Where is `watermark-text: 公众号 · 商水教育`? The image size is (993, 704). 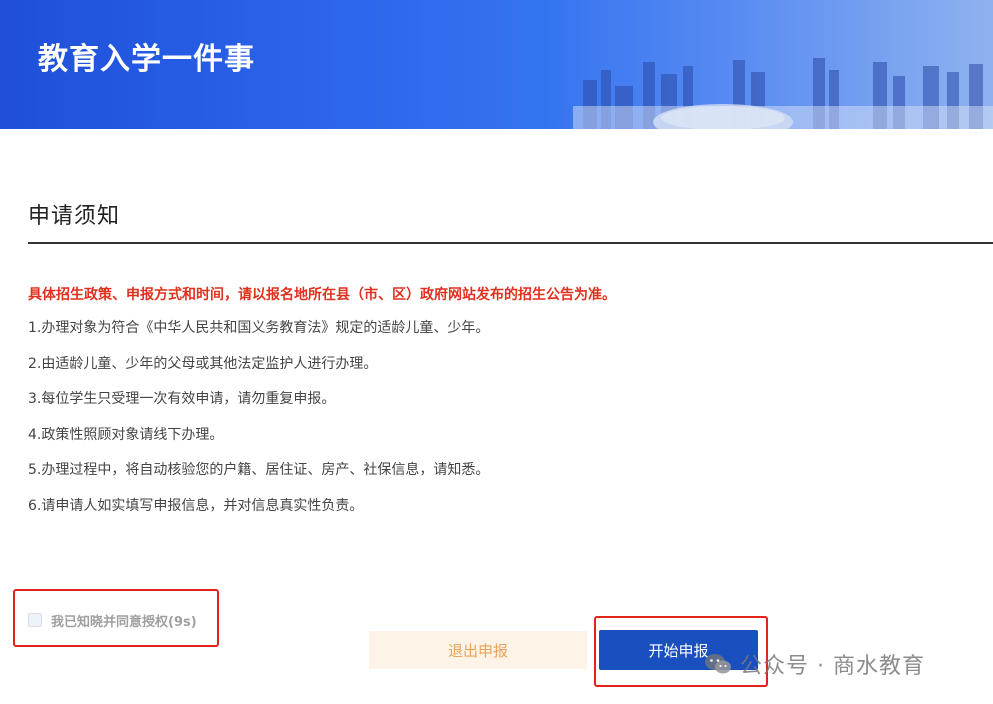
watermark-text: 公众号 · 商水教育 is located at coordinates (832, 666).